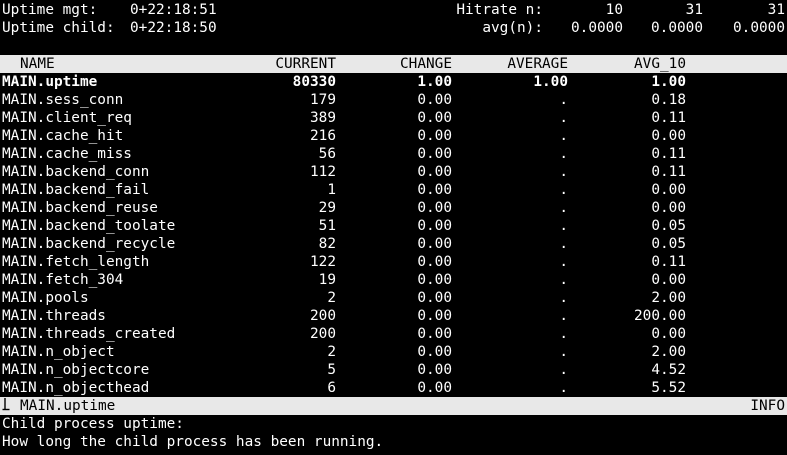  What do you see at coordinates (6, 404) in the screenshot?
I see `scroll-marker-icon` at bounding box center [6, 404].